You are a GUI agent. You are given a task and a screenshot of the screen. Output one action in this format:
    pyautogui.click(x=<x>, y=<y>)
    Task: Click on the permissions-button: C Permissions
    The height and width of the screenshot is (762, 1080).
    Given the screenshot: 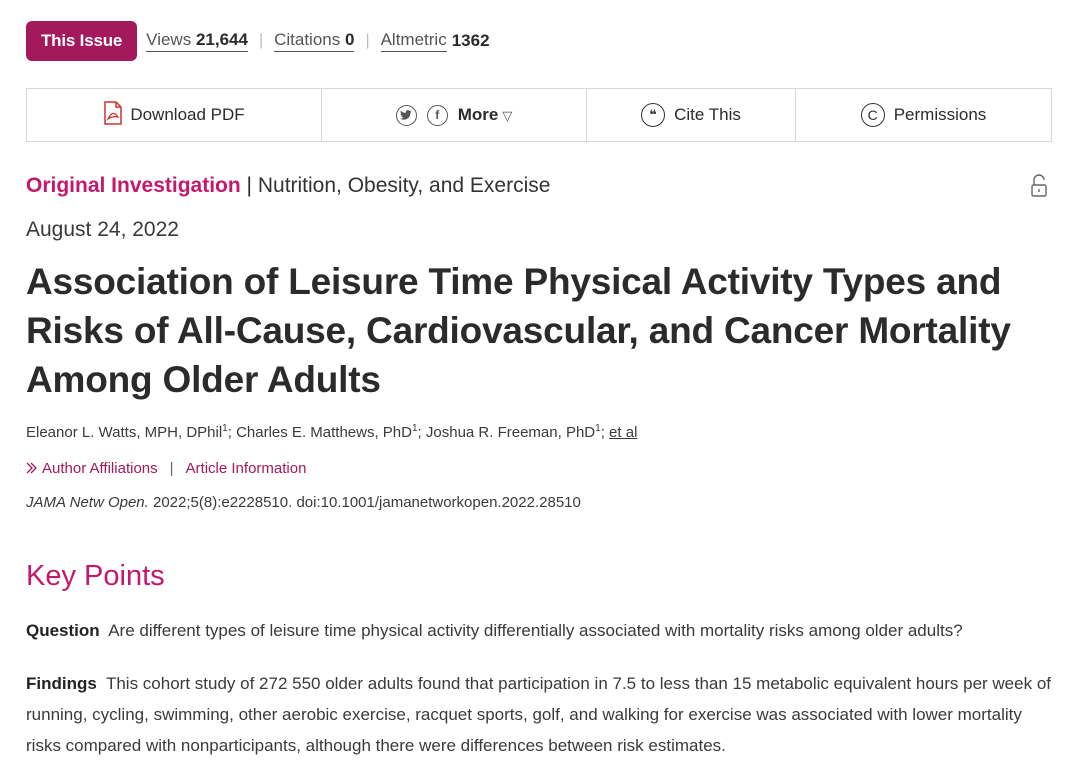 What is the action you would take?
    pyautogui.click(x=923, y=115)
    